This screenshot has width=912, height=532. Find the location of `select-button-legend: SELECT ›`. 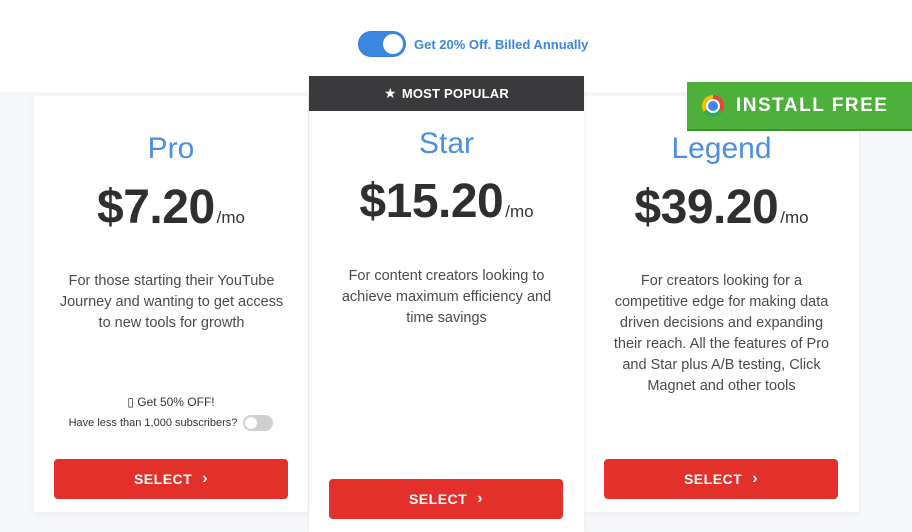

select-button-legend: SELECT › is located at coordinates (721, 479).